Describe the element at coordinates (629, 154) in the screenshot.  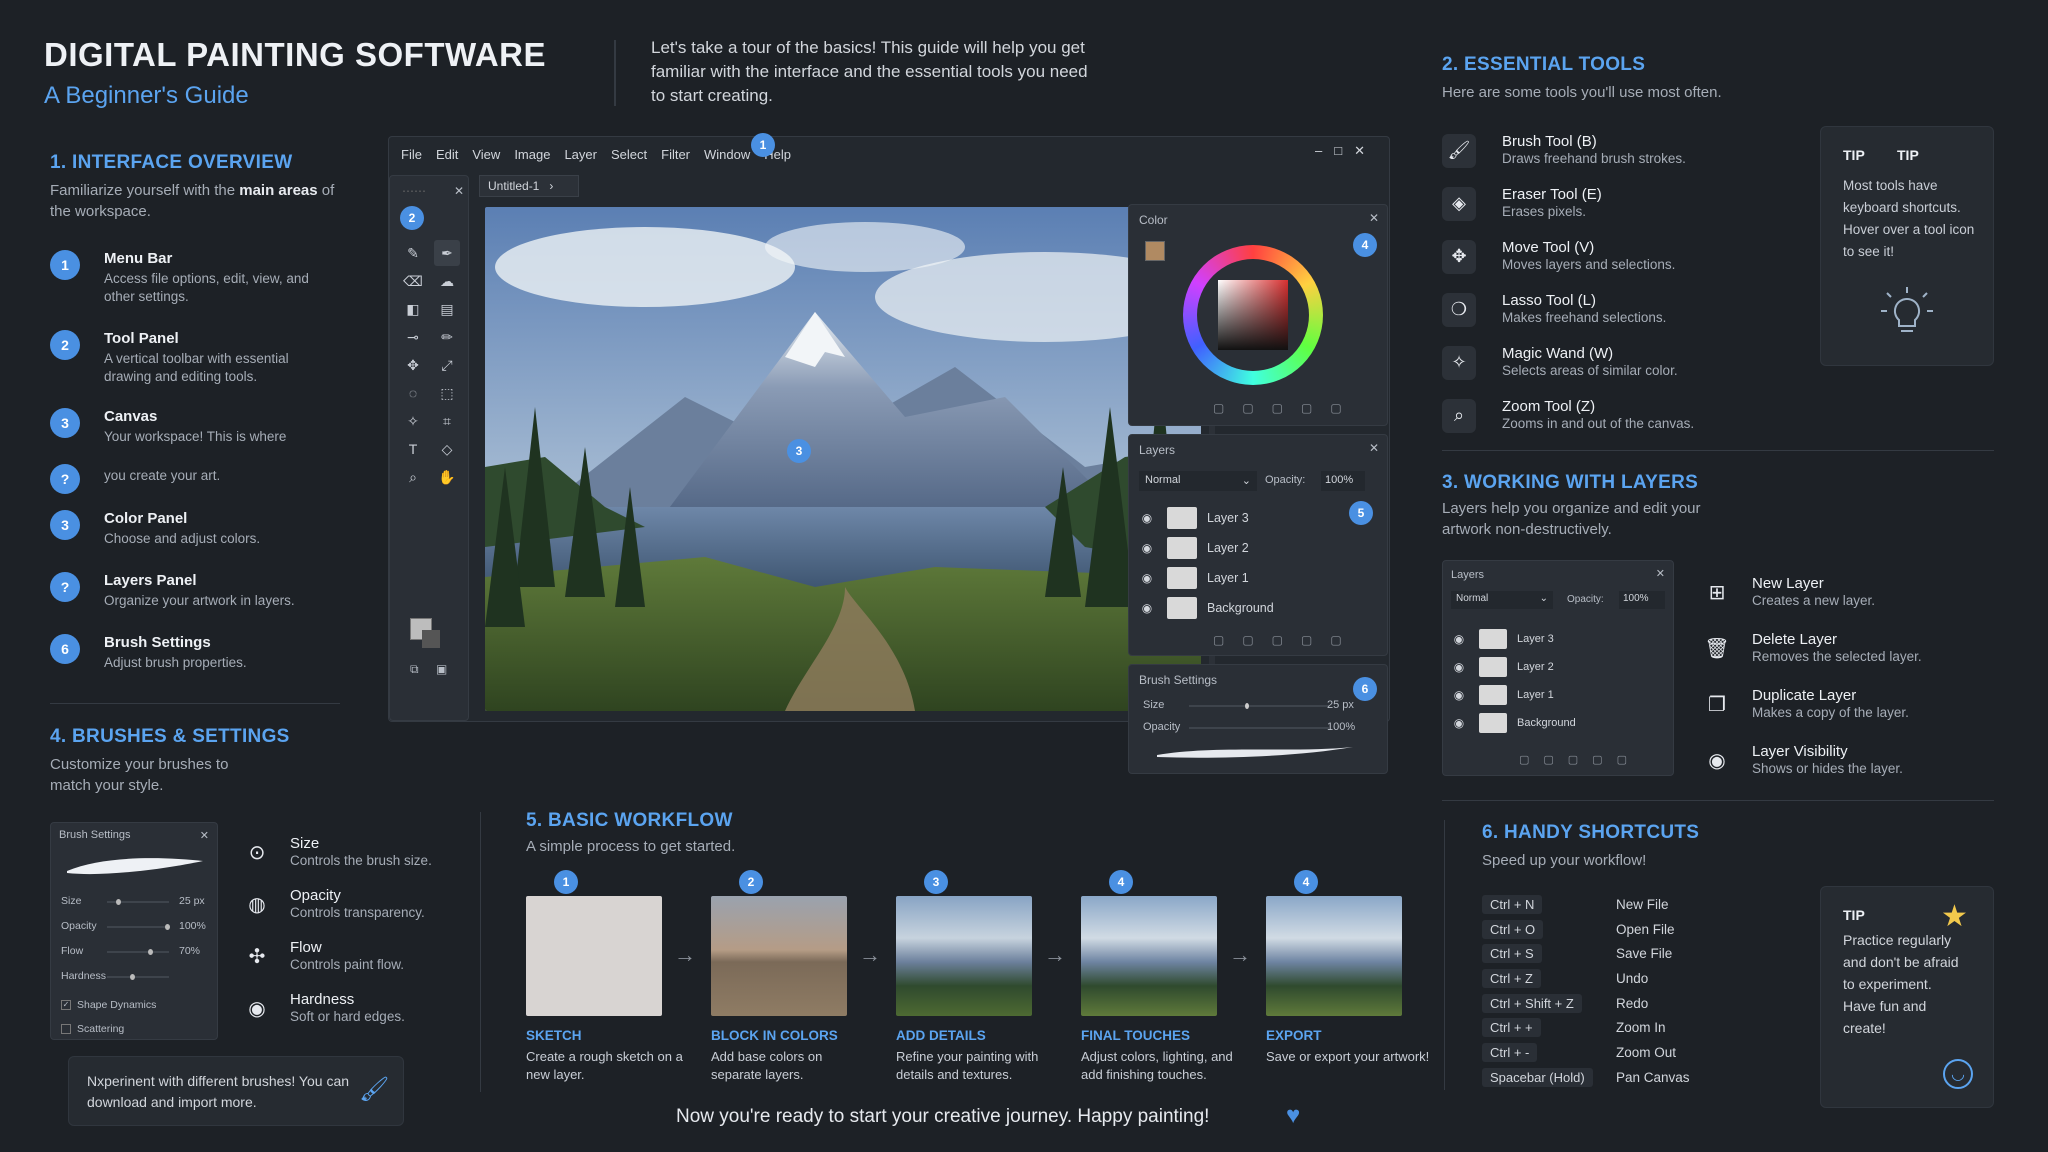
I see `menu-item-select: Select` at that location.